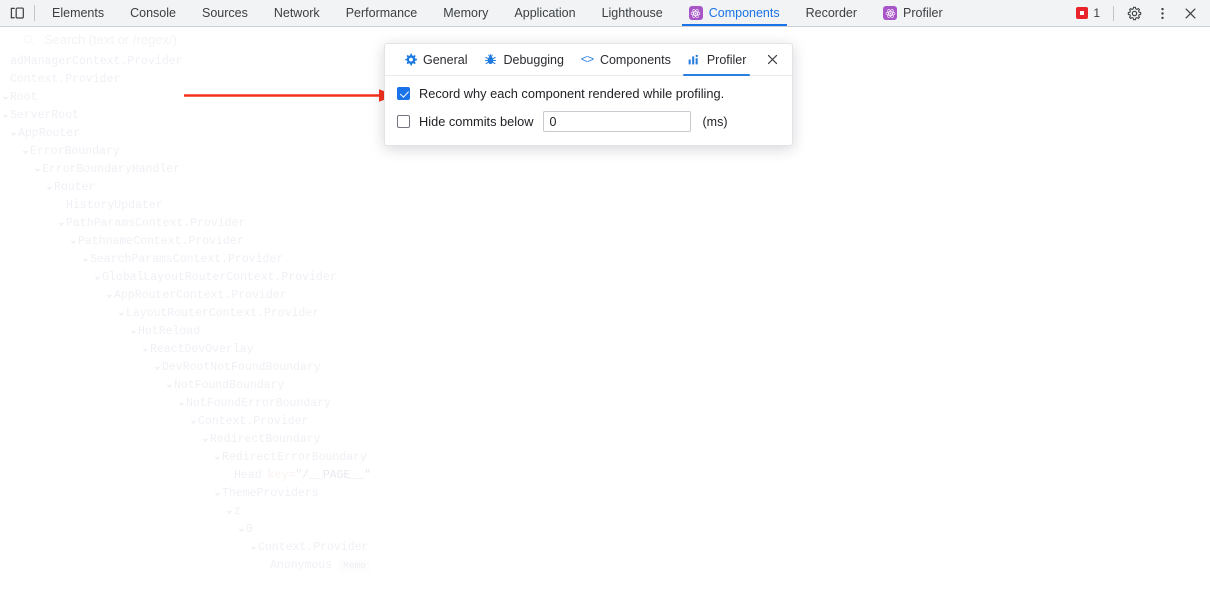  Describe the element at coordinates (403, 93) in the screenshot. I see `record-why-checkbox` at that location.